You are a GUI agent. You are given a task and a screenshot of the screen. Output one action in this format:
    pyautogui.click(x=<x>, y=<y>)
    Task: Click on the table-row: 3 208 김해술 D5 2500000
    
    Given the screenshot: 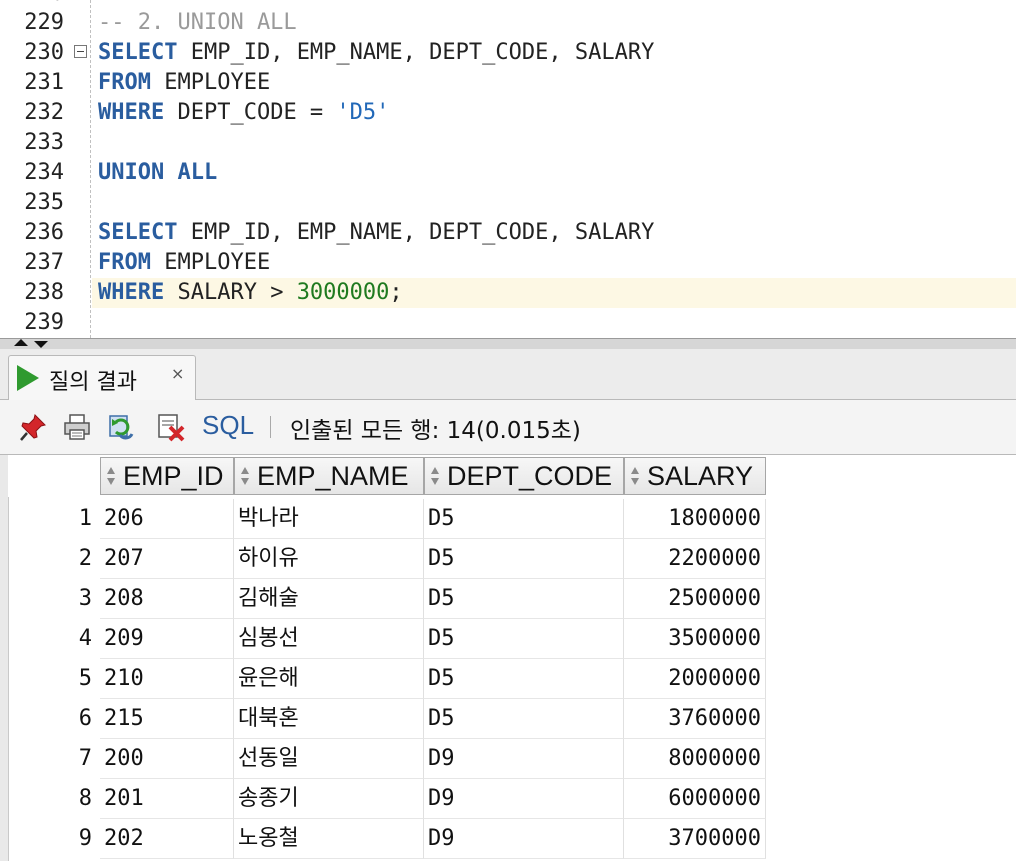 What is the action you would take?
    pyautogui.click(x=508, y=599)
    